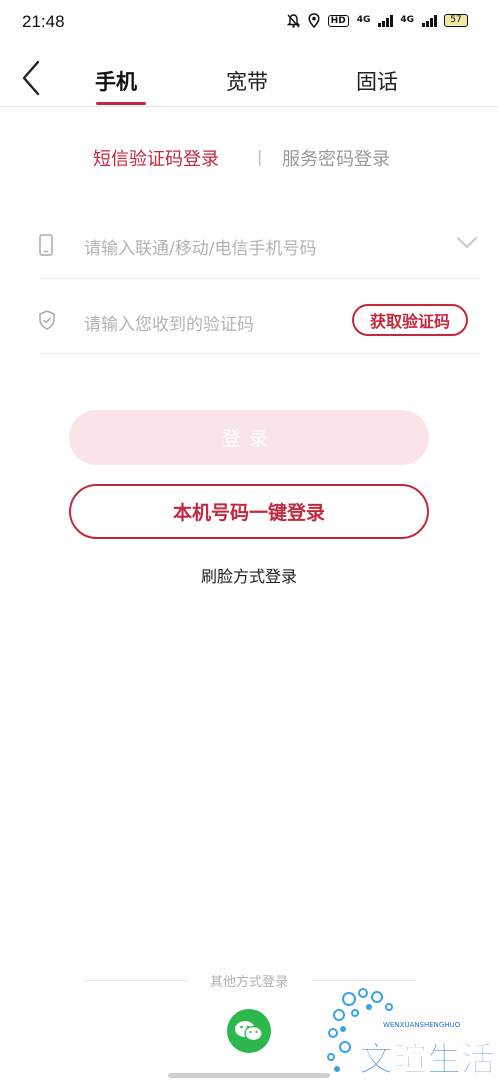  What do you see at coordinates (116, 81) in the screenshot?
I see `tab-phone: 手机` at bounding box center [116, 81].